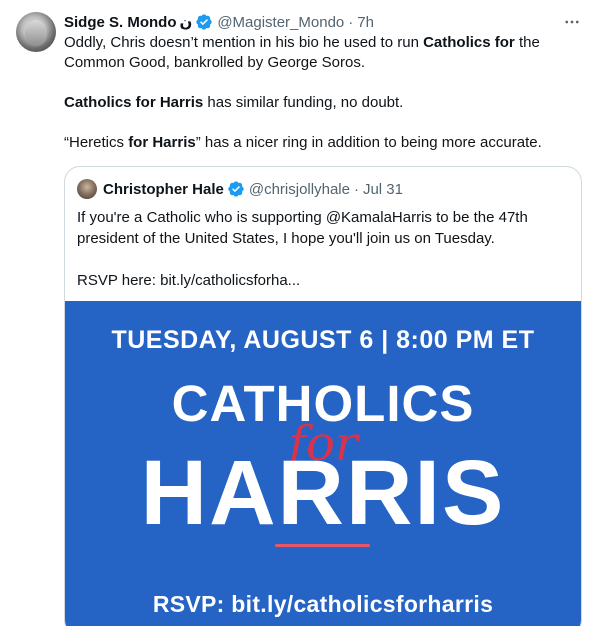 The height and width of the screenshot is (626, 598). I want to click on tweet-header: Sidge S. Mondo ن @Magister_Mondo · 7h, so click(219, 22).